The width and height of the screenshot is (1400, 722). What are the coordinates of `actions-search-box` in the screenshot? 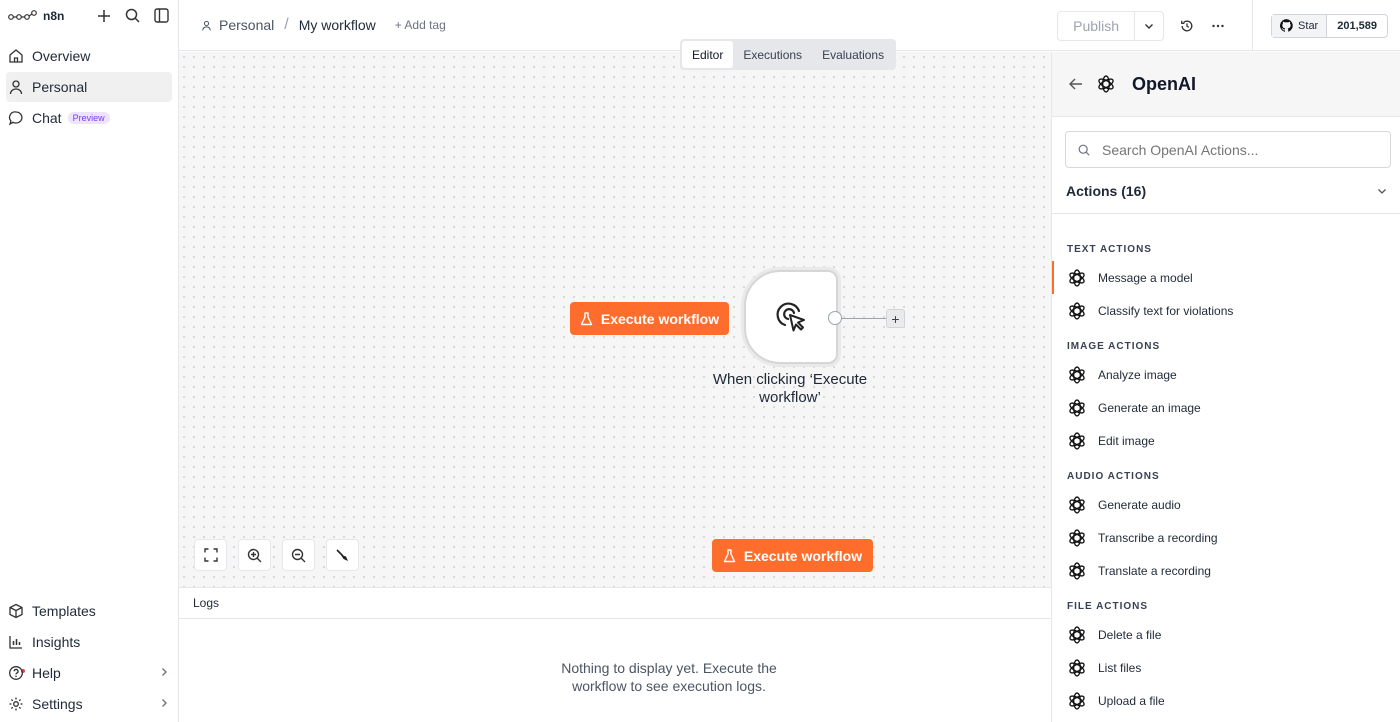 It's located at (1228, 149).